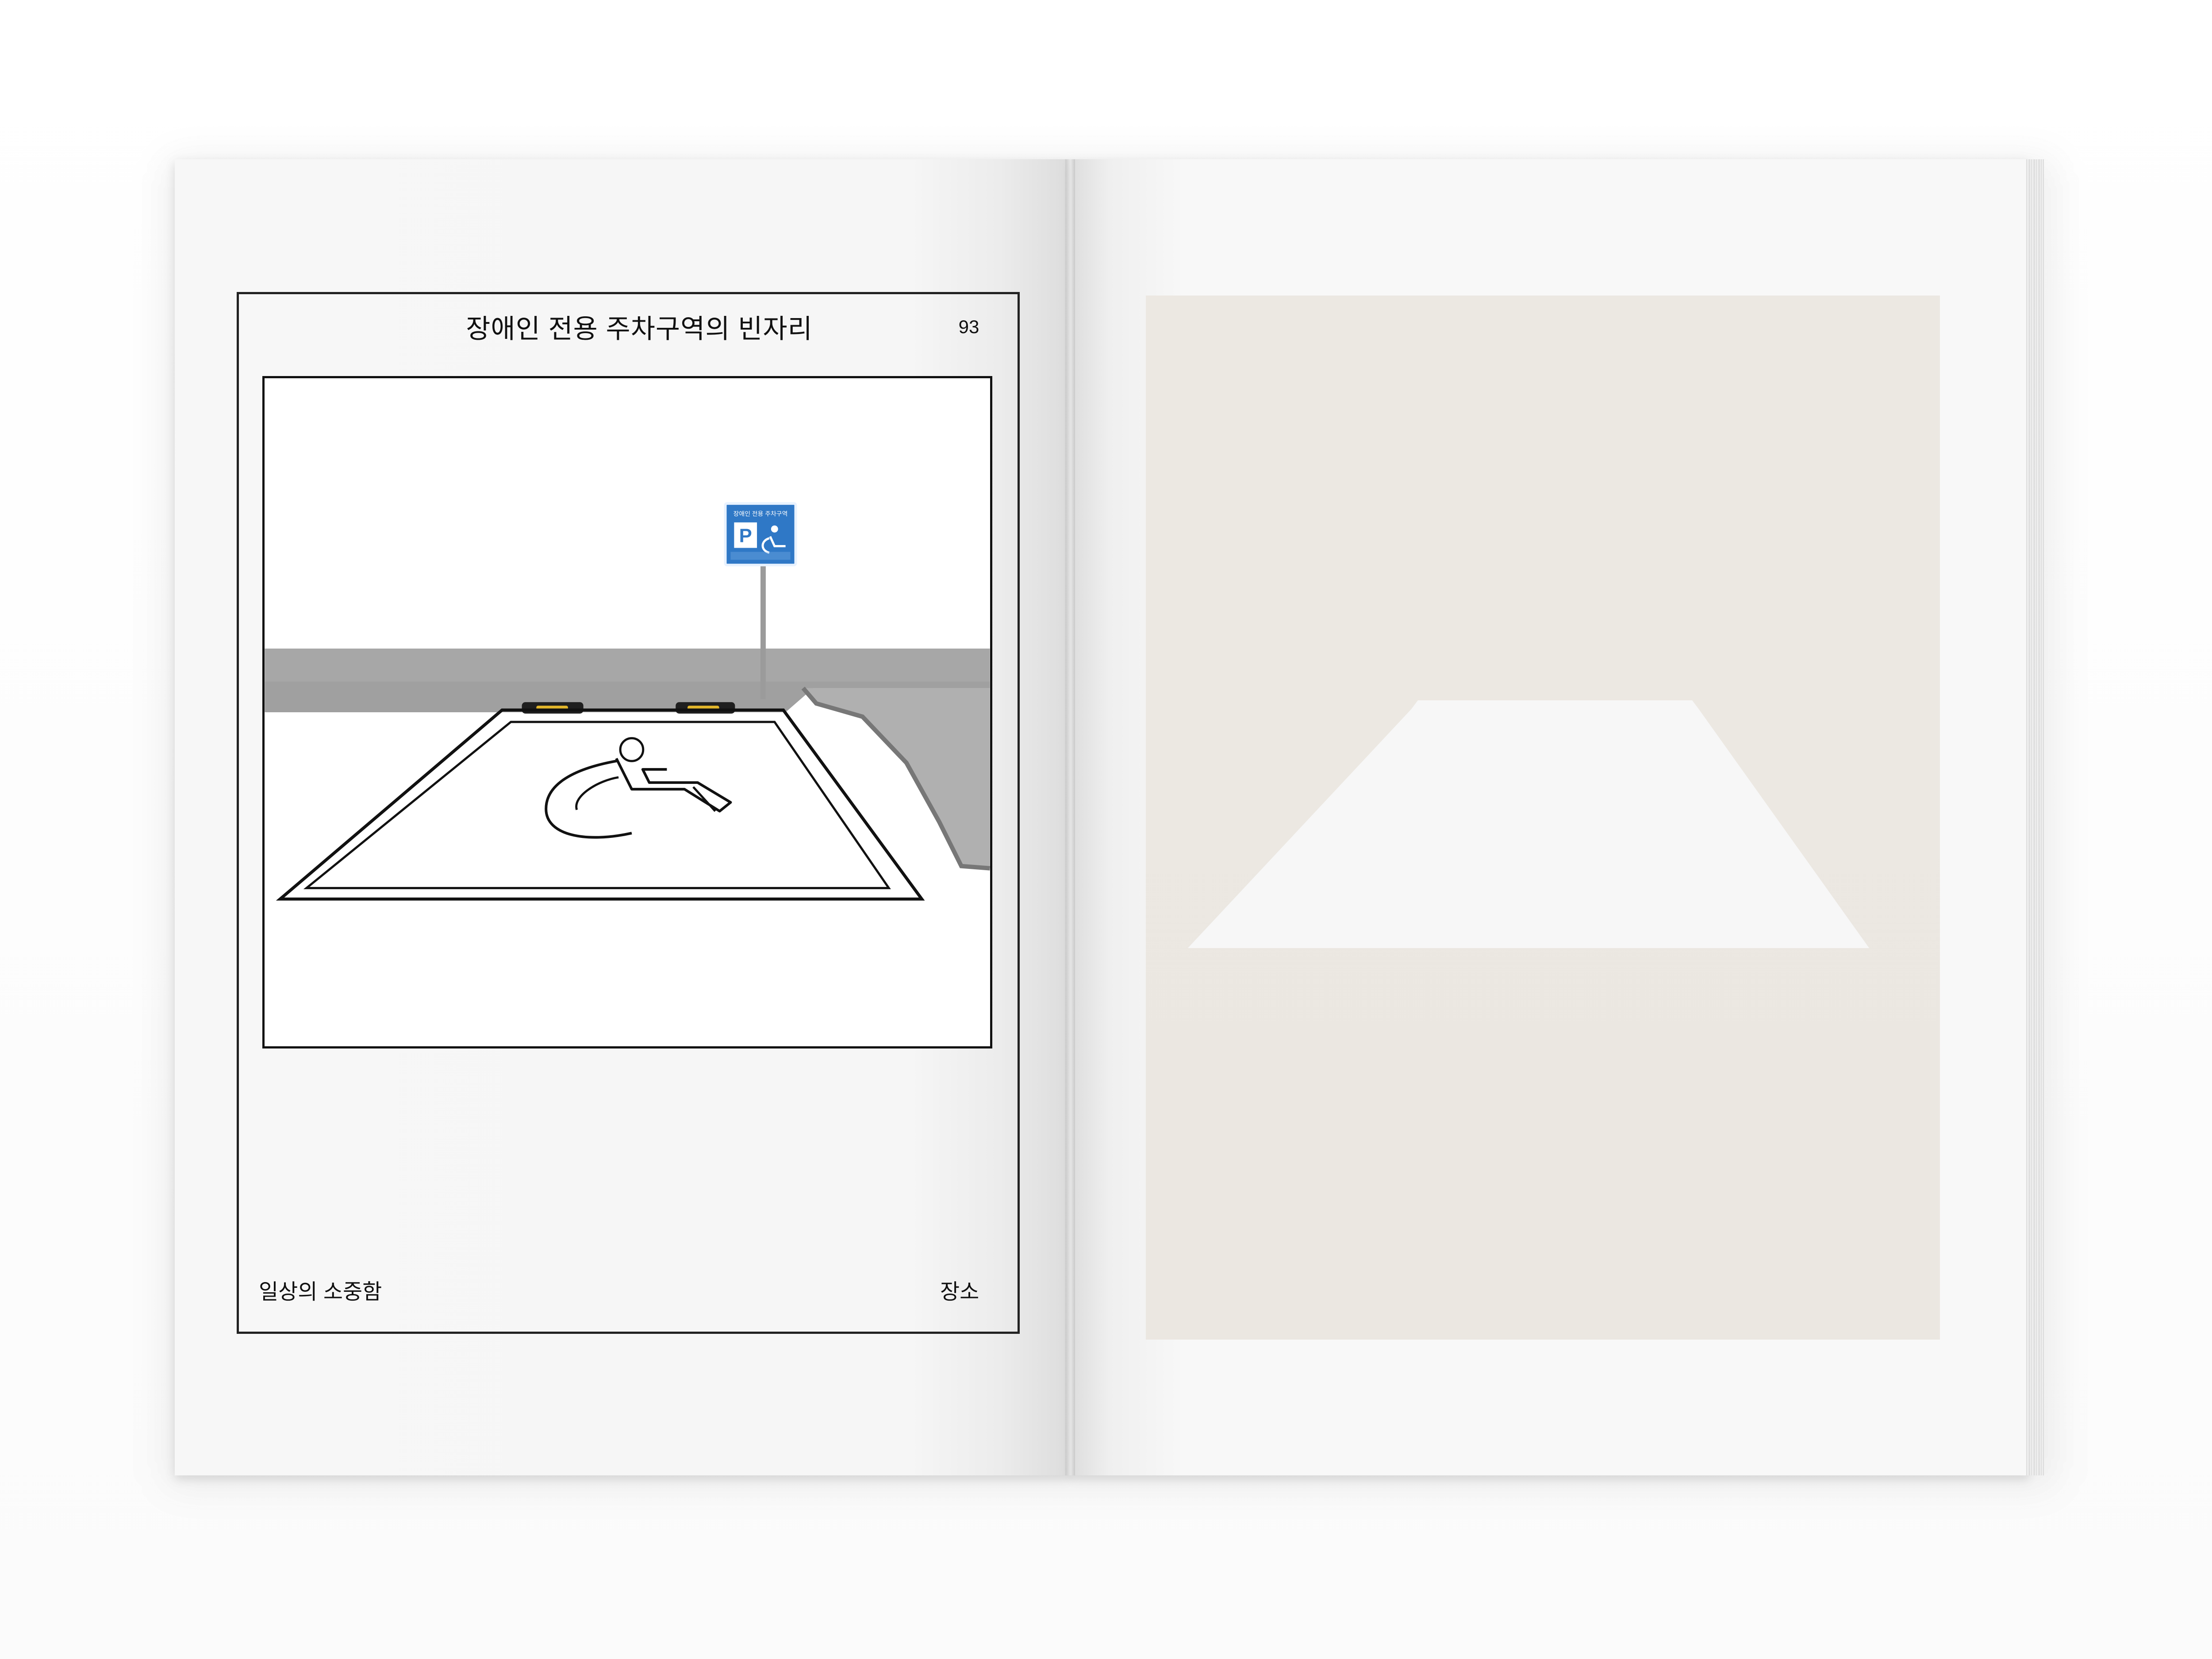  I want to click on book-spine, so click(1070, 817).